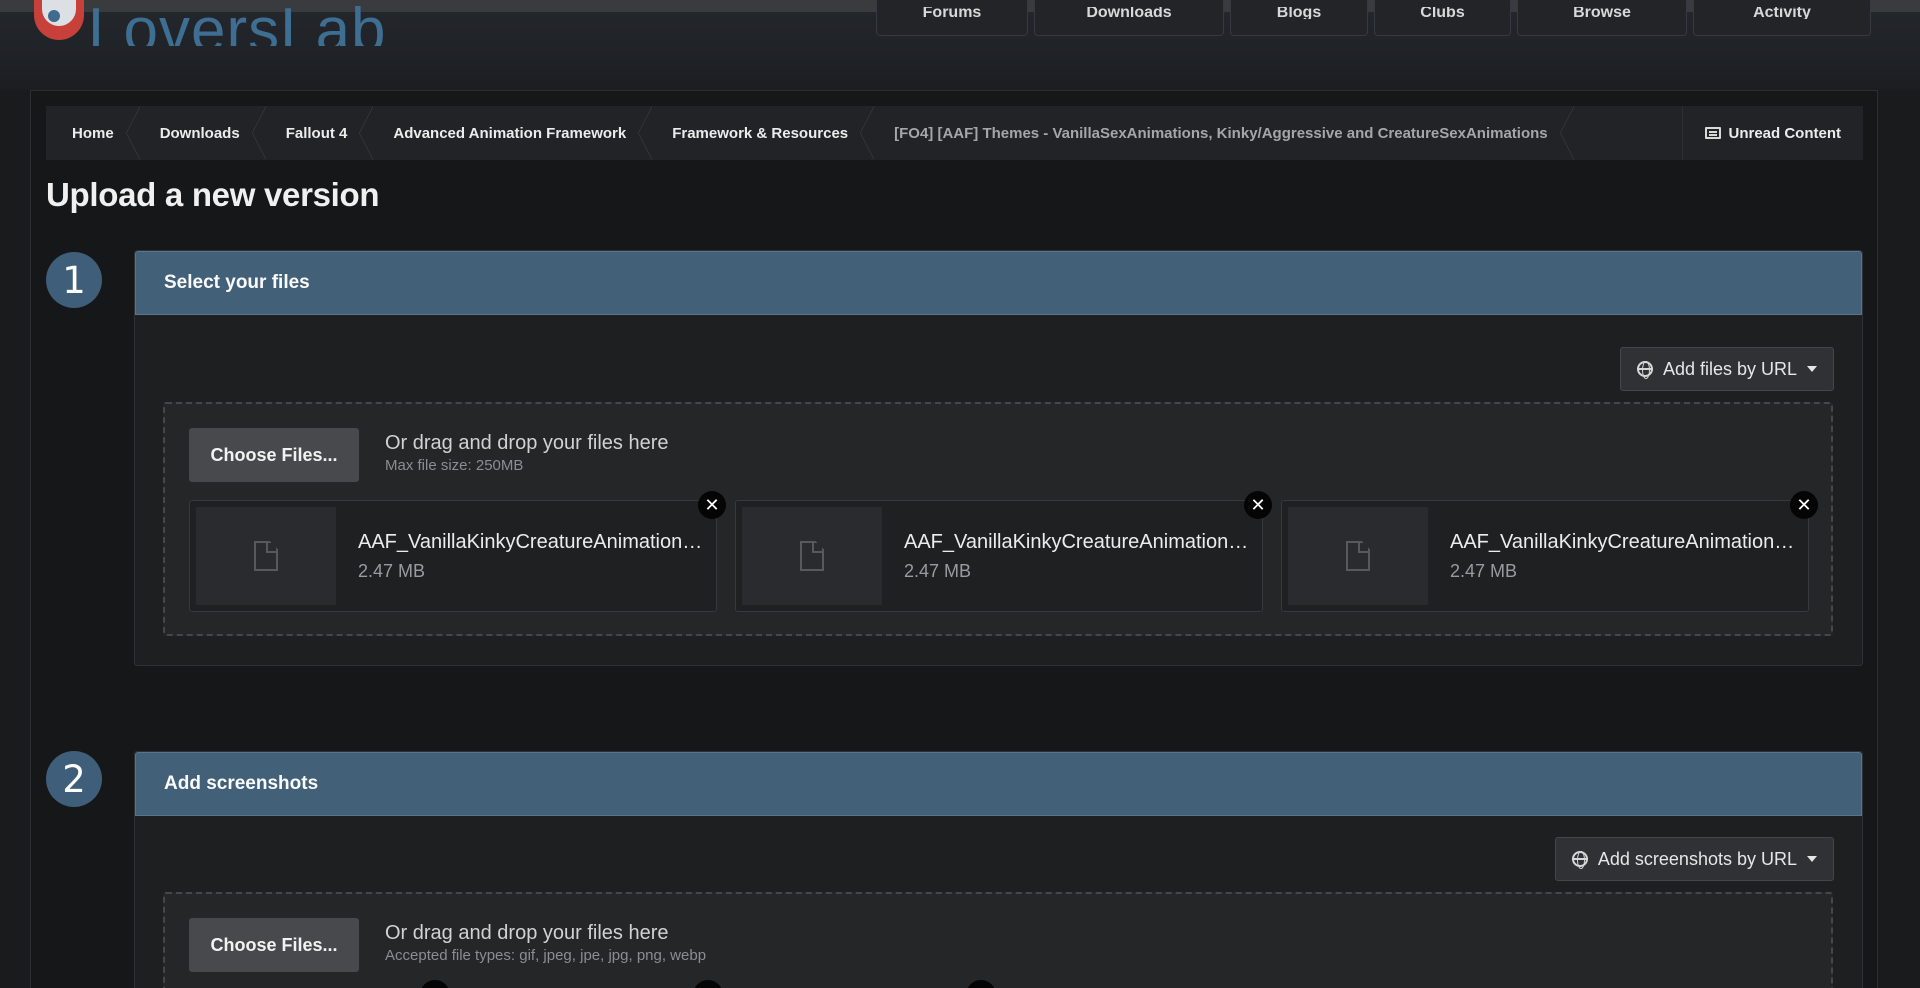 This screenshot has width=1920, height=988. I want to click on nav-tab-clubs: Clubs, so click(1442, 18).